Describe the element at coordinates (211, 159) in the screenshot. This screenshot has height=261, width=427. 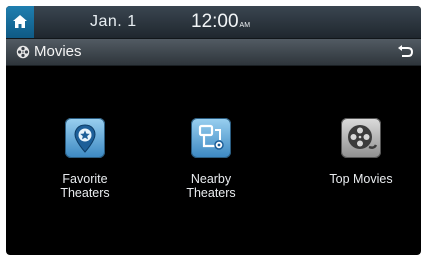
I see `nearby-theaters-button: Nearby Theaters` at that location.